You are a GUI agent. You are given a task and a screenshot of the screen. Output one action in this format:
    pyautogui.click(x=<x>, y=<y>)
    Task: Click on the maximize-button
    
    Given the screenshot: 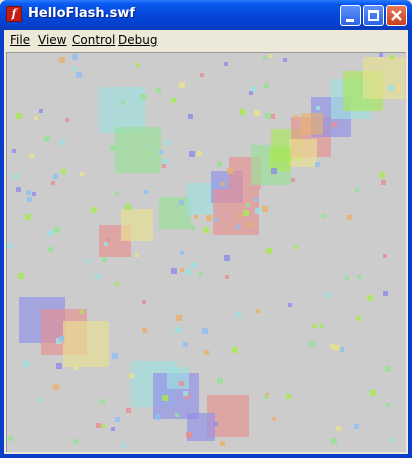 What is the action you would take?
    pyautogui.click(x=373, y=15)
    